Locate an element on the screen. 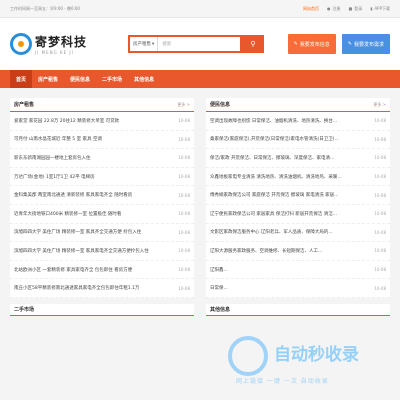 This screenshot has width=400, height=400. list-item-title: 滨旭四四大学 美住广场 精装修一室 家具家电齐全交通方便拎包入住 is located at coordinates (81, 251).